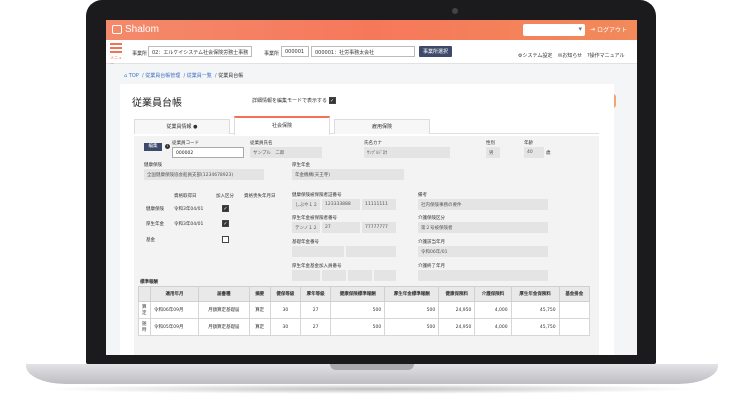 Image resolution: width=744 pixels, height=408 pixels. What do you see at coordinates (142, 29) in the screenshot?
I see `logo-text: Shalom` at bounding box center [142, 29].